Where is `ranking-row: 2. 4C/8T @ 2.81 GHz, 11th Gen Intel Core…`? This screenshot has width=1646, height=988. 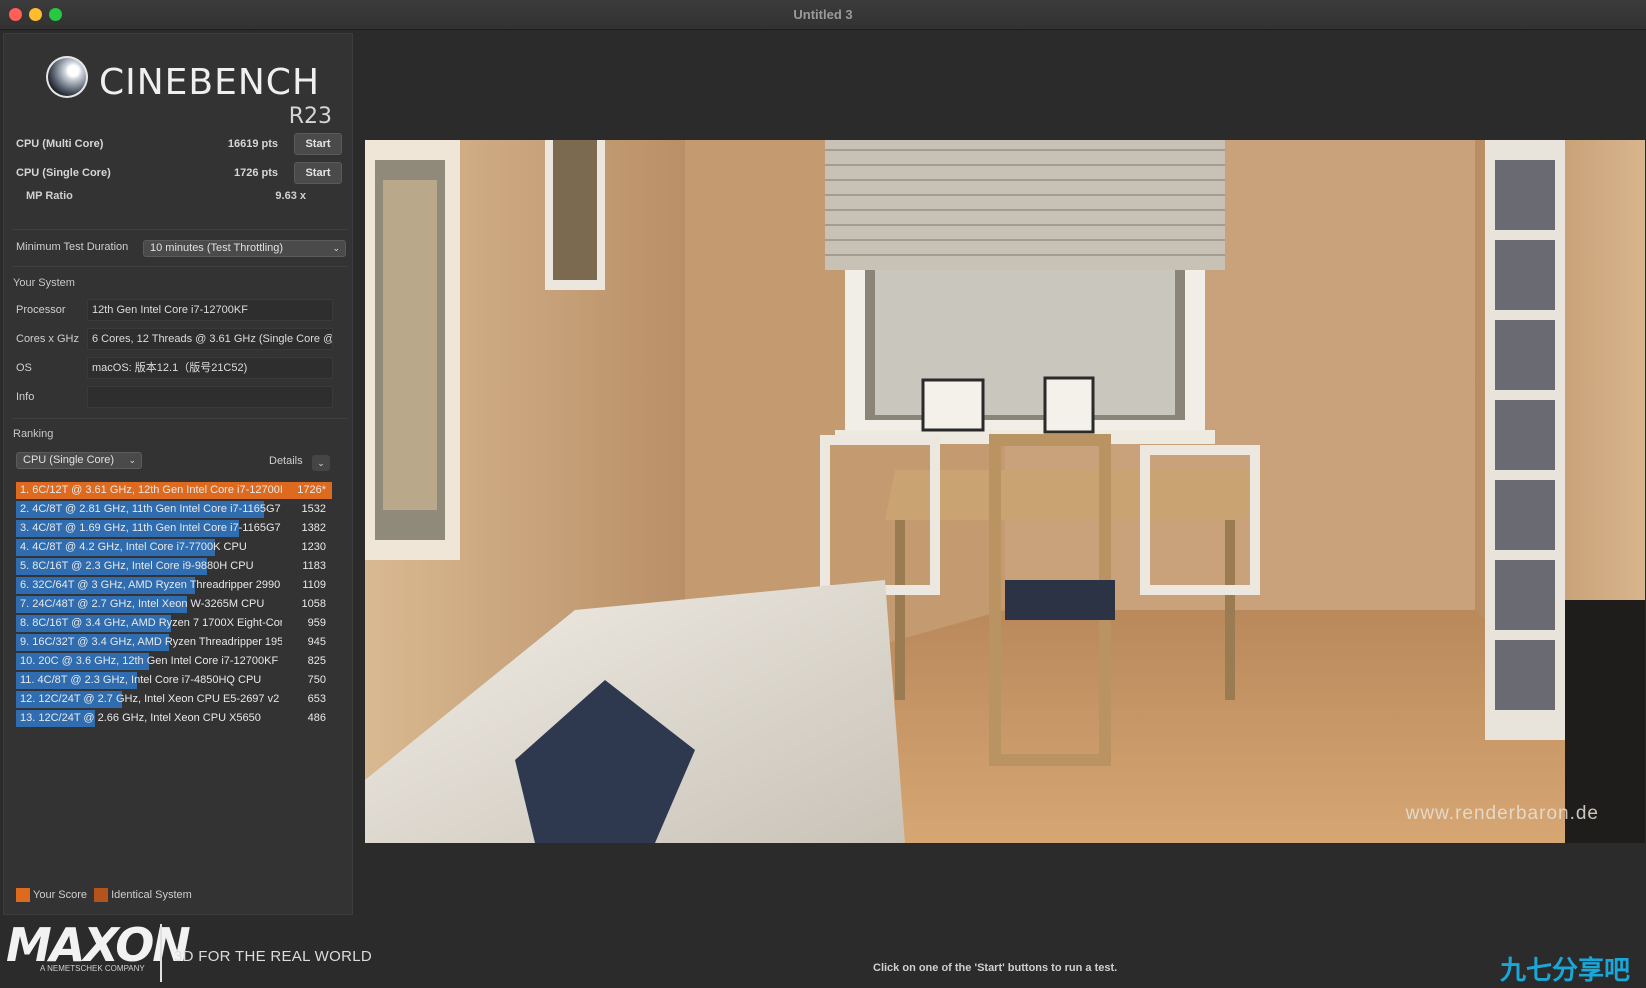
ranking-row: 2. 4C/8T @ 2.81 GHz, 11th Gen Intel Core… is located at coordinates (174, 509).